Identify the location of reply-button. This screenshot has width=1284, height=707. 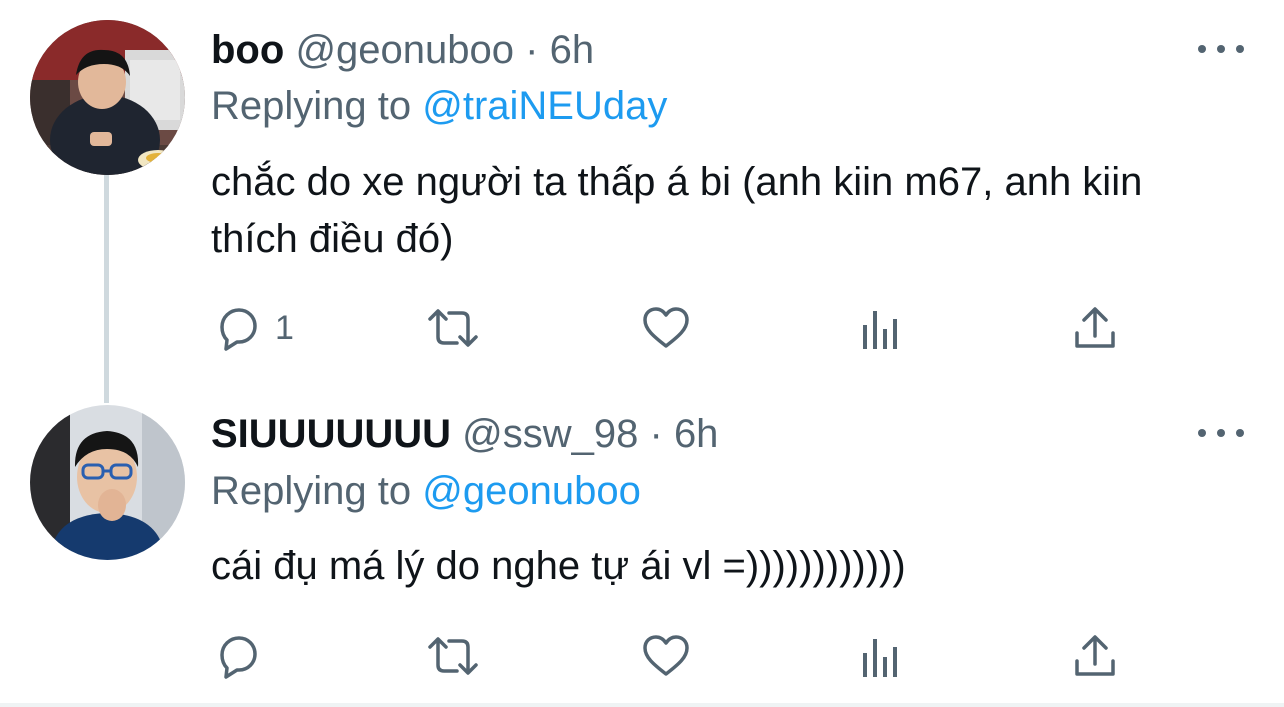
(244, 656).